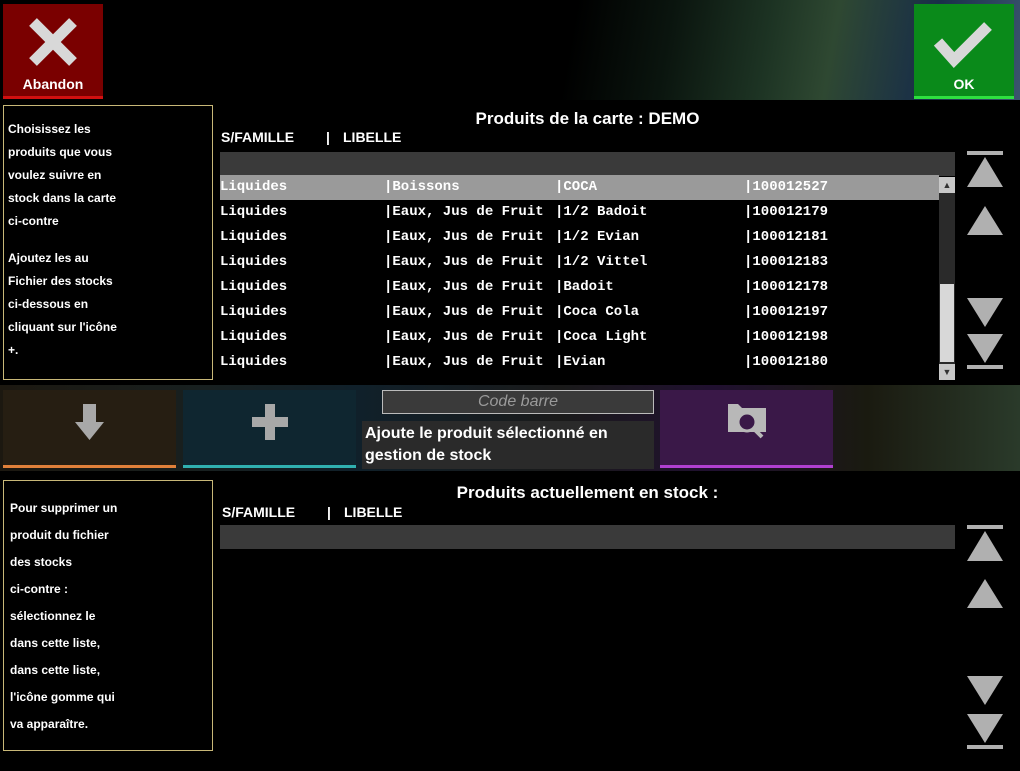  What do you see at coordinates (576, 187) in the screenshot?
I see `cell-libelle: |COCA` at bounding box center [576, 187].